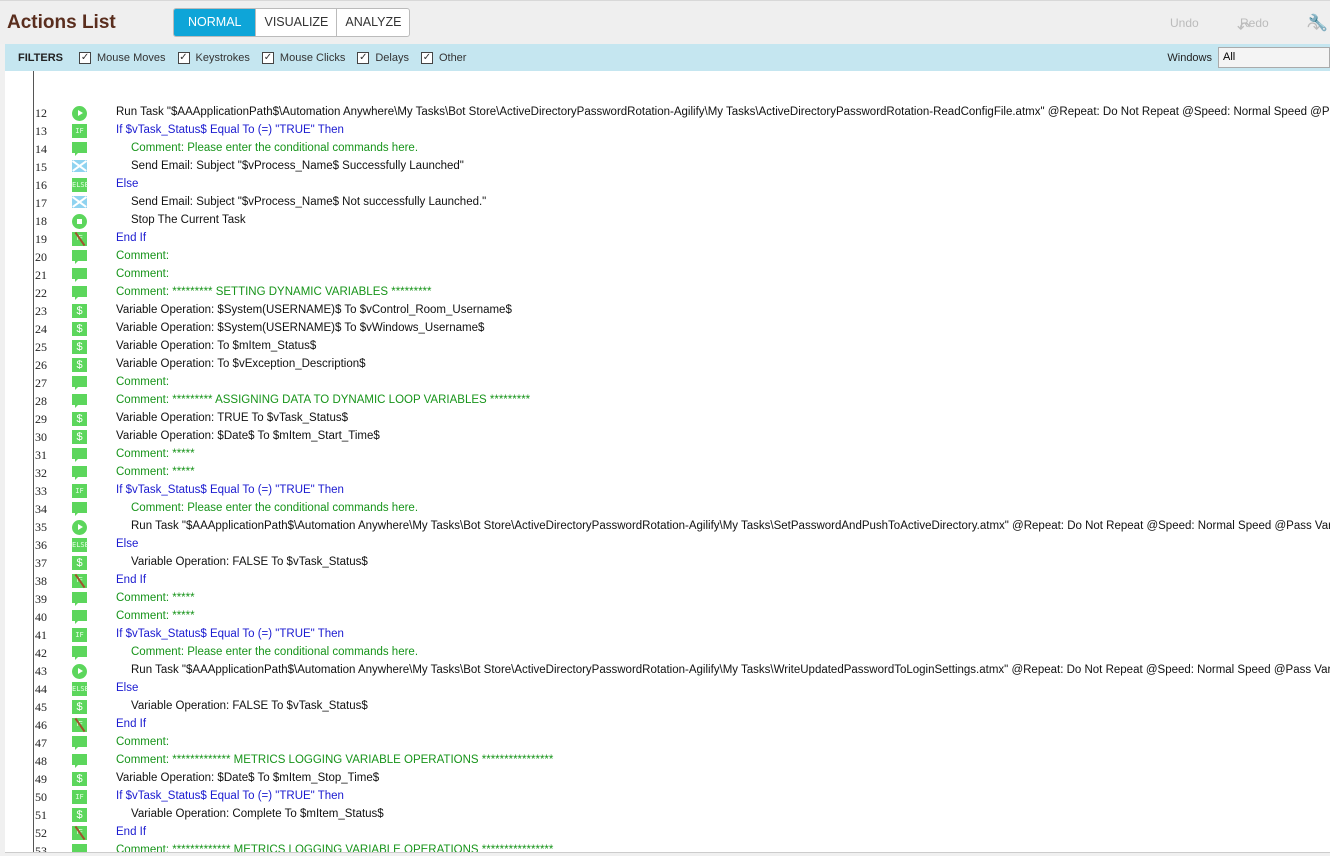  Describe the element at coordinates (667, 257) in the screenshot. I see `action-row: 20 Comment:` at that location.